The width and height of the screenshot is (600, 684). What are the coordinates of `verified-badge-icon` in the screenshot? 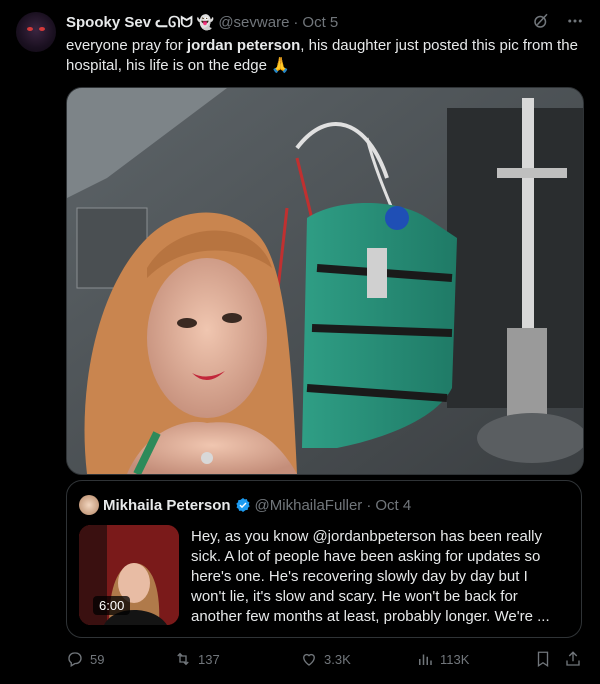 It's located at (243, 505).